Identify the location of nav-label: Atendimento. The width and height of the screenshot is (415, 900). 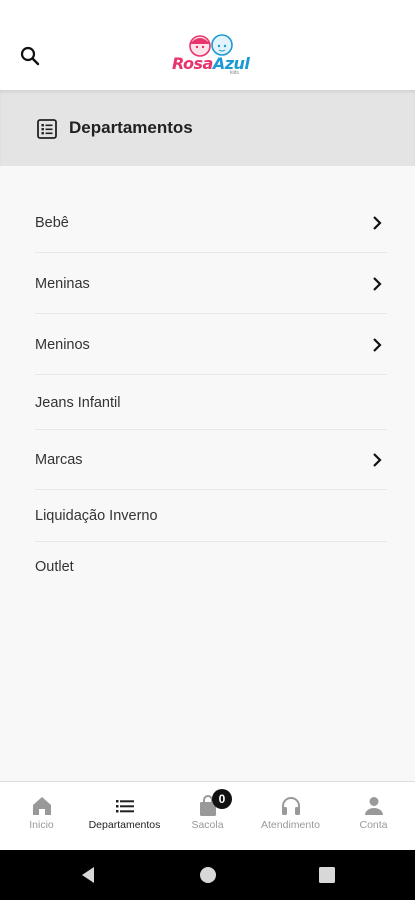
(290, 825).